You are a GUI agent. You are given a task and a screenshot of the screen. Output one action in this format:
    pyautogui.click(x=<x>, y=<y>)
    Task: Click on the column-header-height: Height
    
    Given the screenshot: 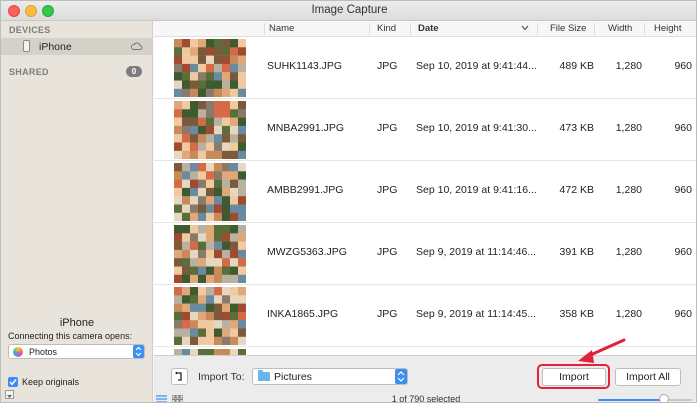 What is the action you would take?
    pyautogui.click(x=667, y=28)
    